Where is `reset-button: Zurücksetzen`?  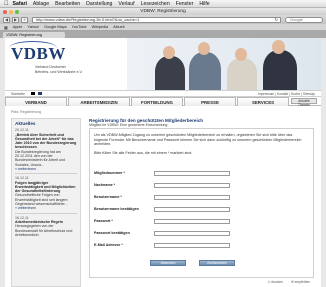 reset-button: Zurücksetzen is located at coordinates (217, 263).